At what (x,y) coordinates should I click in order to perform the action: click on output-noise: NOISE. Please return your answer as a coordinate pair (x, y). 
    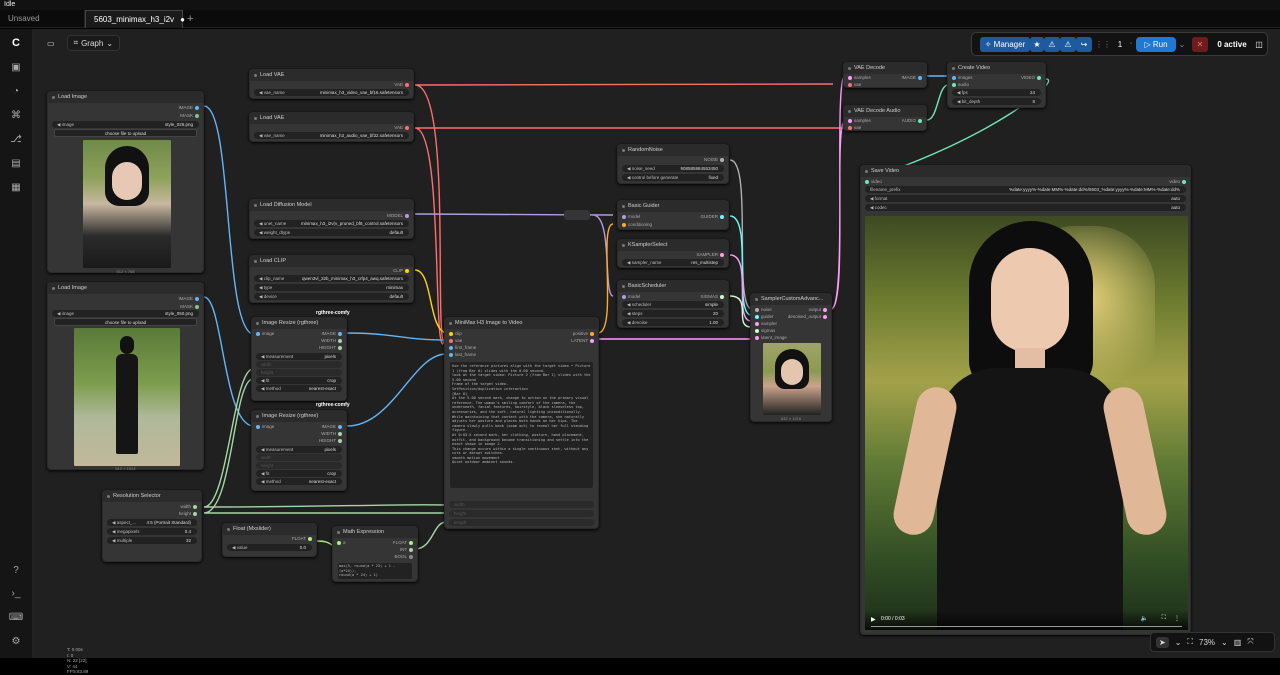
    Looking at the image, I should click on (714, 159).